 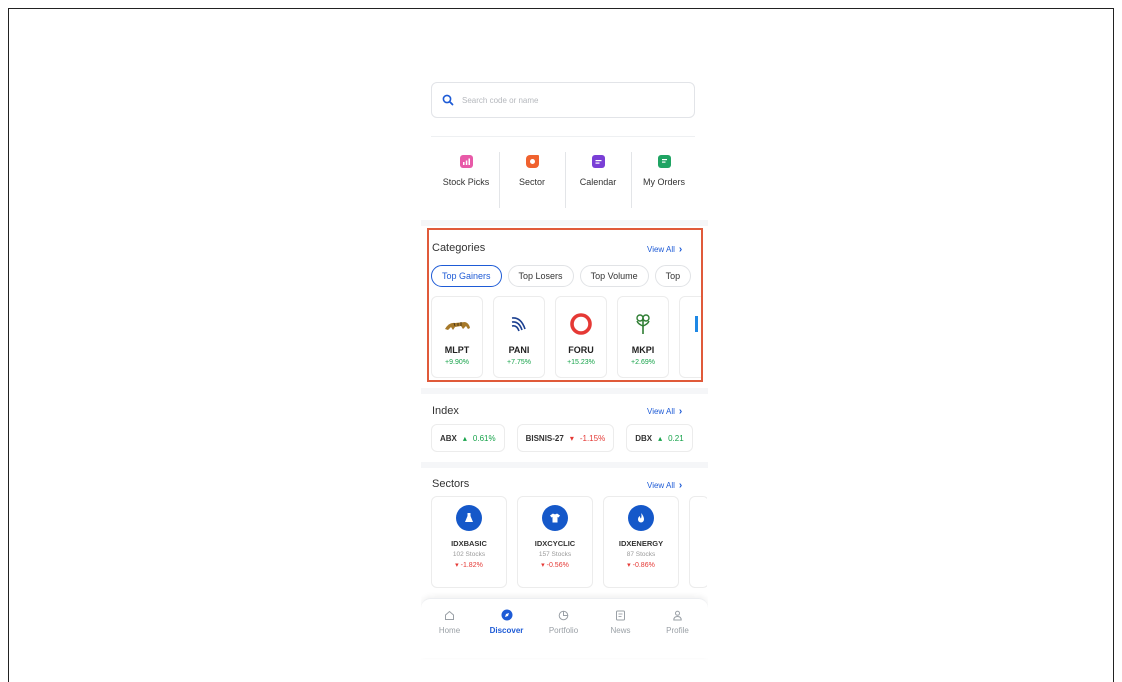 What do you see at coordinates (614, 276) in the screenshot?
I see `tab-top-volume: Top Volume` at bounding box center [614, 276].